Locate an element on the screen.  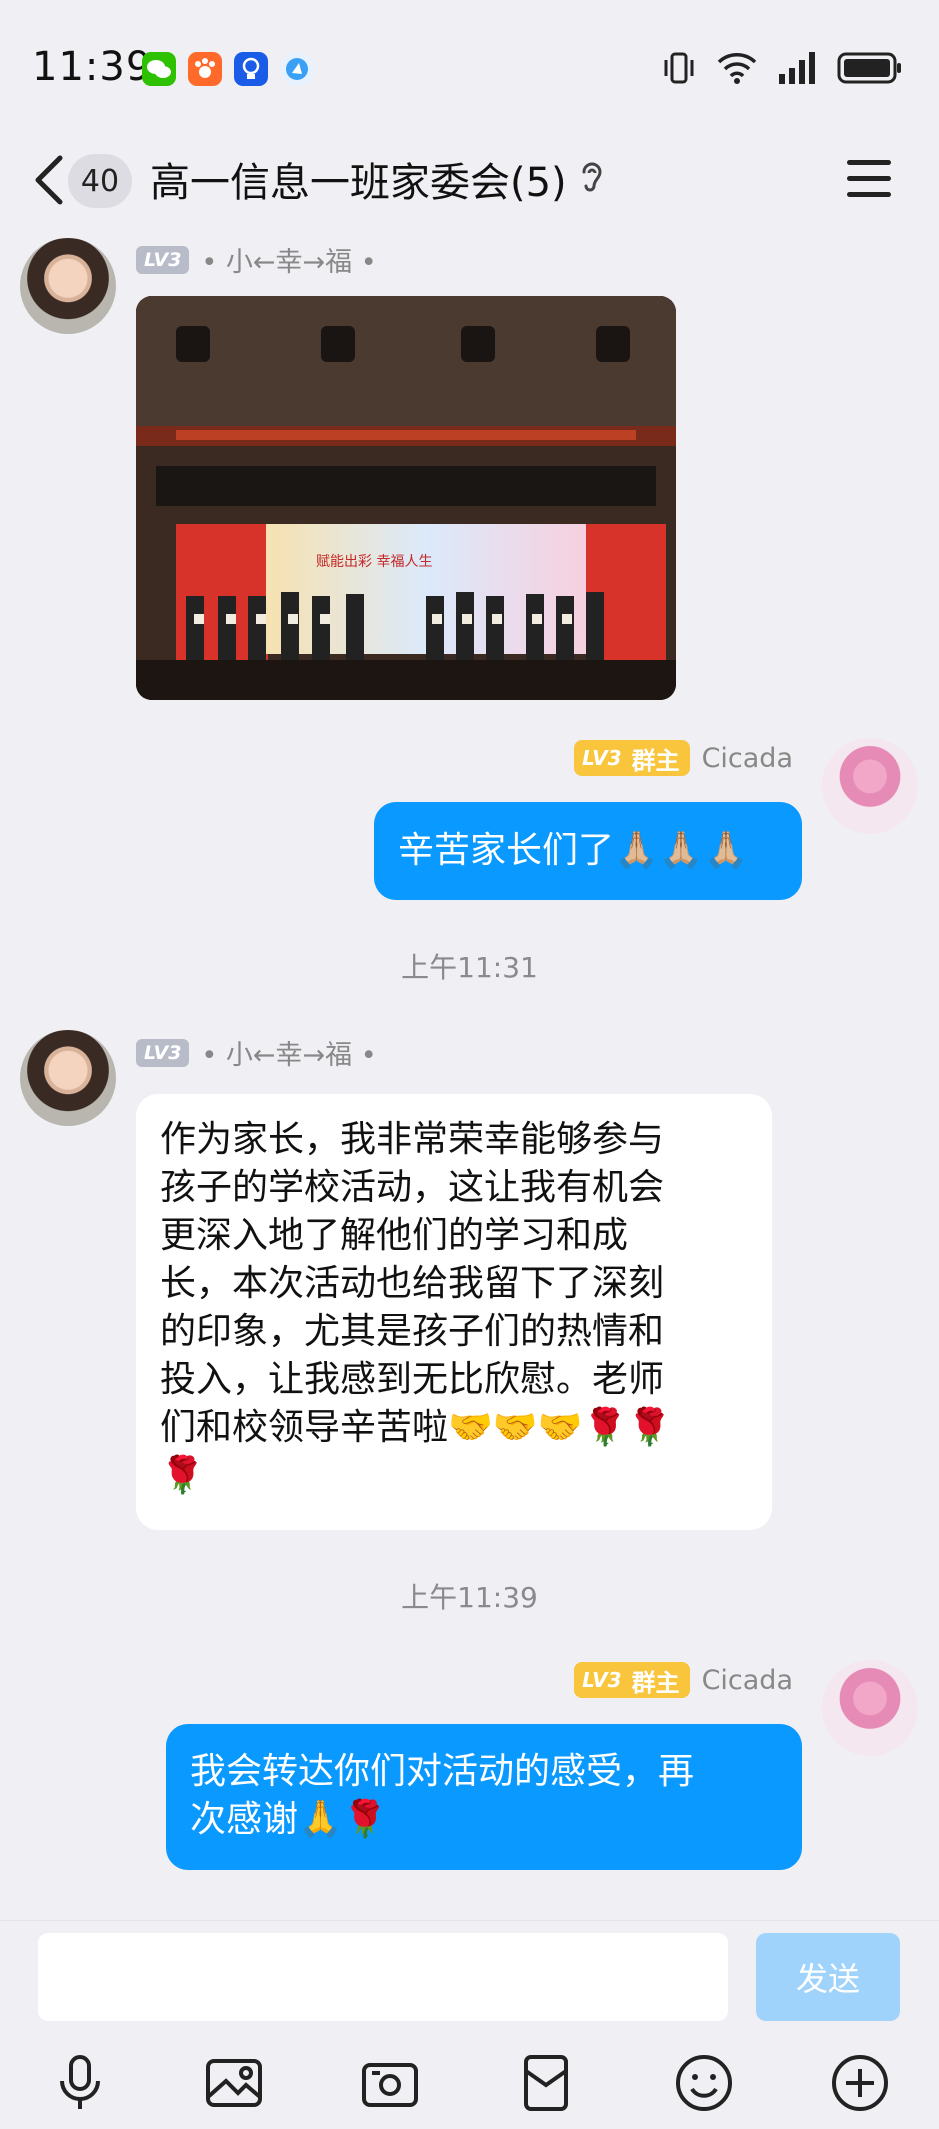
banner-text: 赋能出彩 幸福人生 is located at coordinates (374, 562).